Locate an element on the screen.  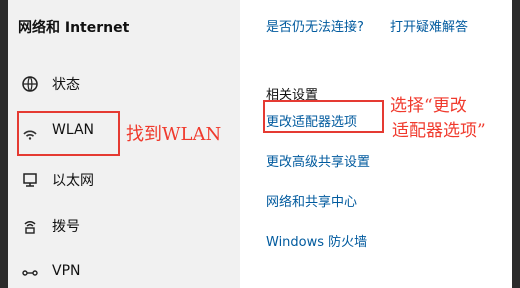
change-adapter-options-link: 更改适配器选项 is located at coordinates (311, 120).